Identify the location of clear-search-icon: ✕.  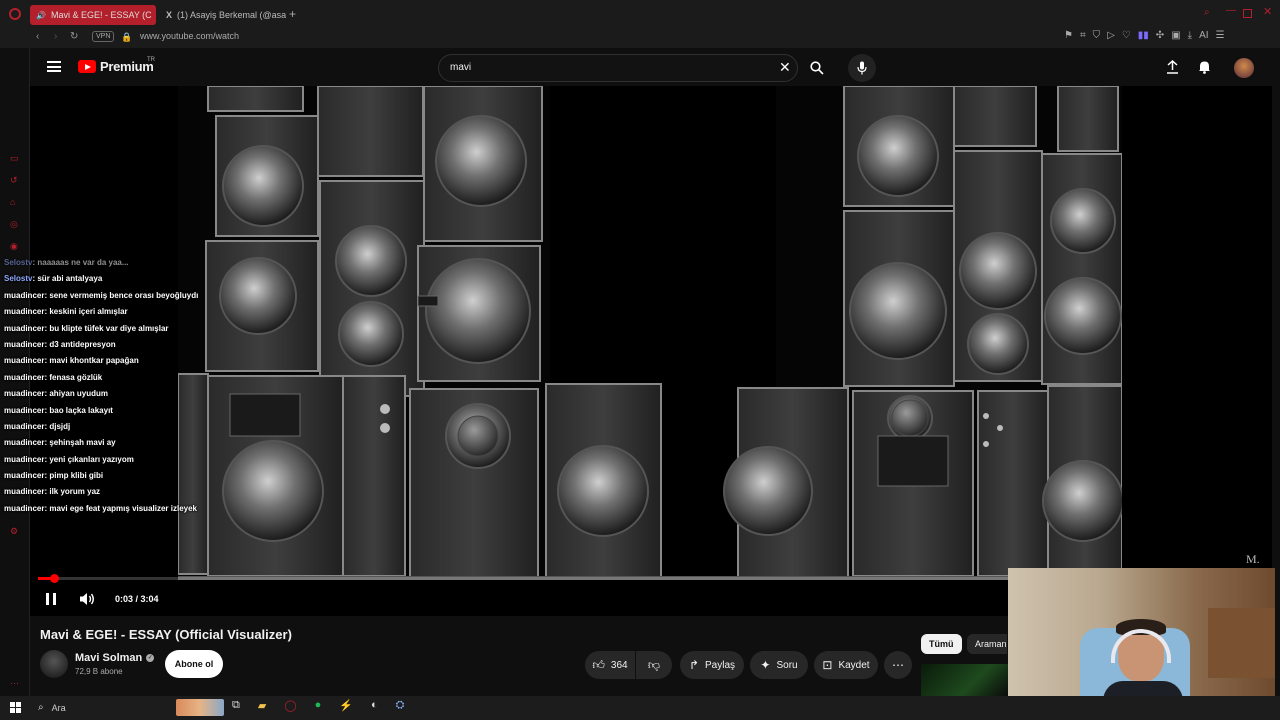
(785, 67).